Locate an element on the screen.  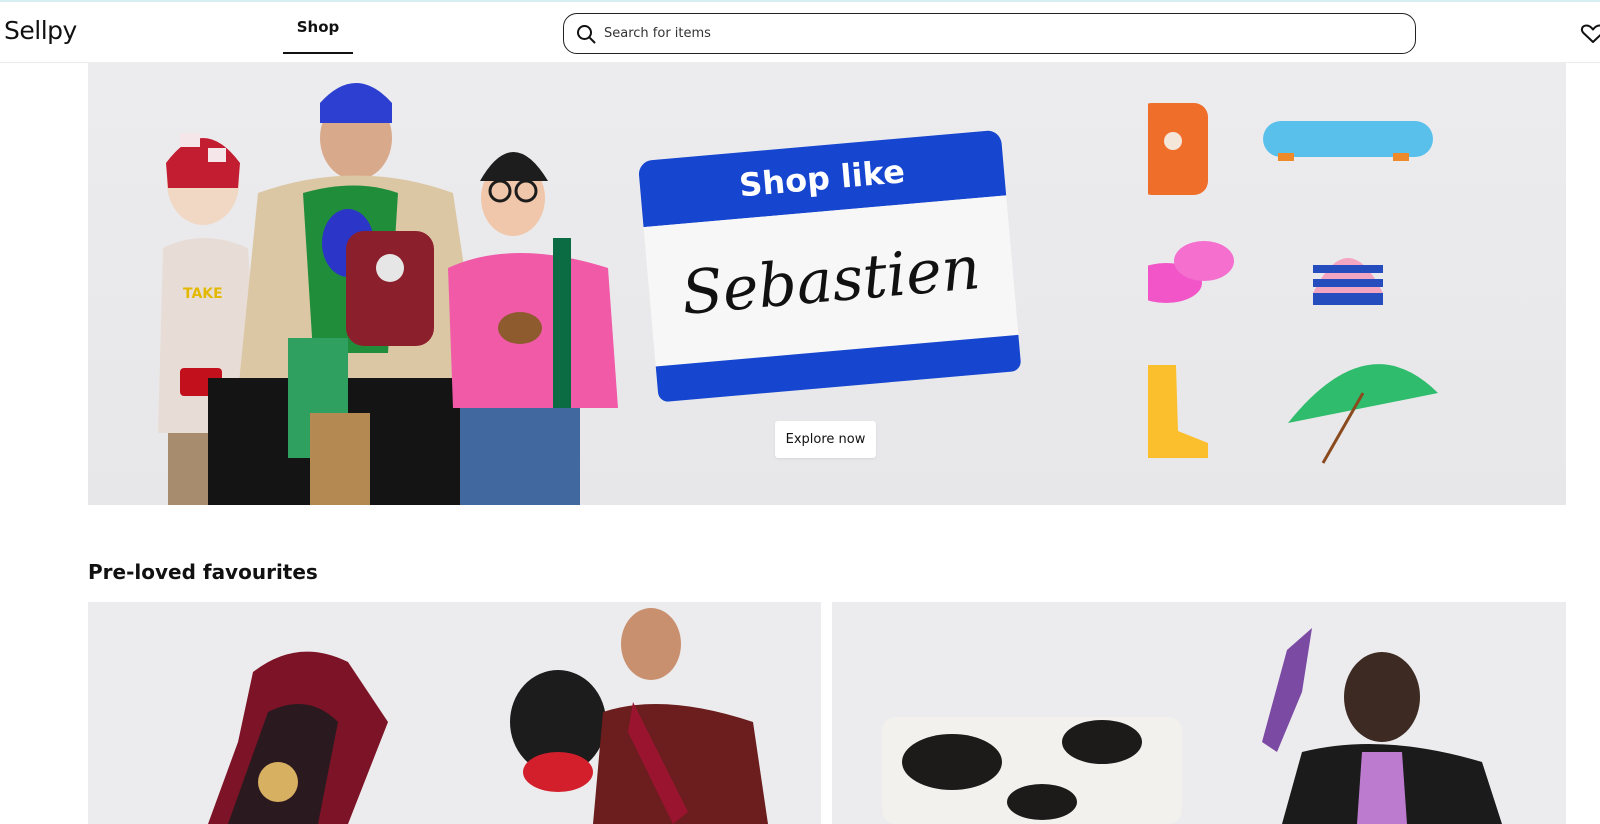
svg-text: TAKE is located at coordinates (203, 294).